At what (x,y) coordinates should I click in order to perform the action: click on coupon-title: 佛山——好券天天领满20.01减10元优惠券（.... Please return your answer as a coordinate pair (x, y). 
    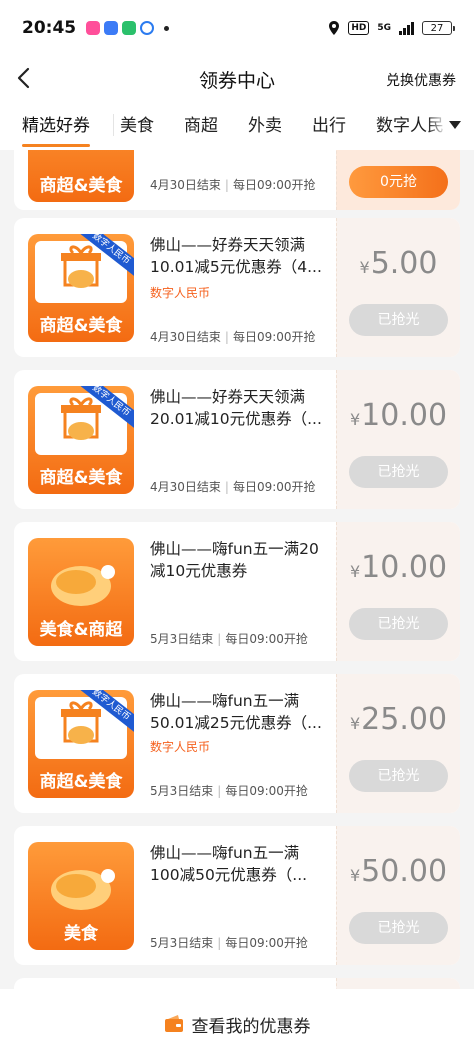
    Looking at the image, I should click on (236, 408).